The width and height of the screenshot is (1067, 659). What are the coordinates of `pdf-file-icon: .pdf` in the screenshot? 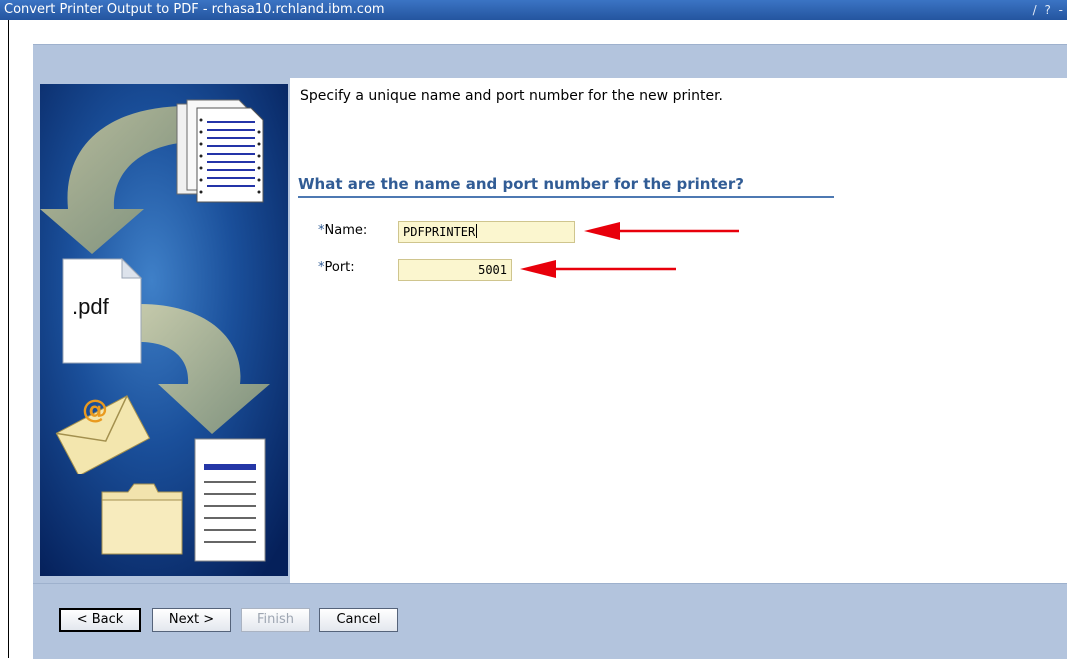 It's located at (102, 311).